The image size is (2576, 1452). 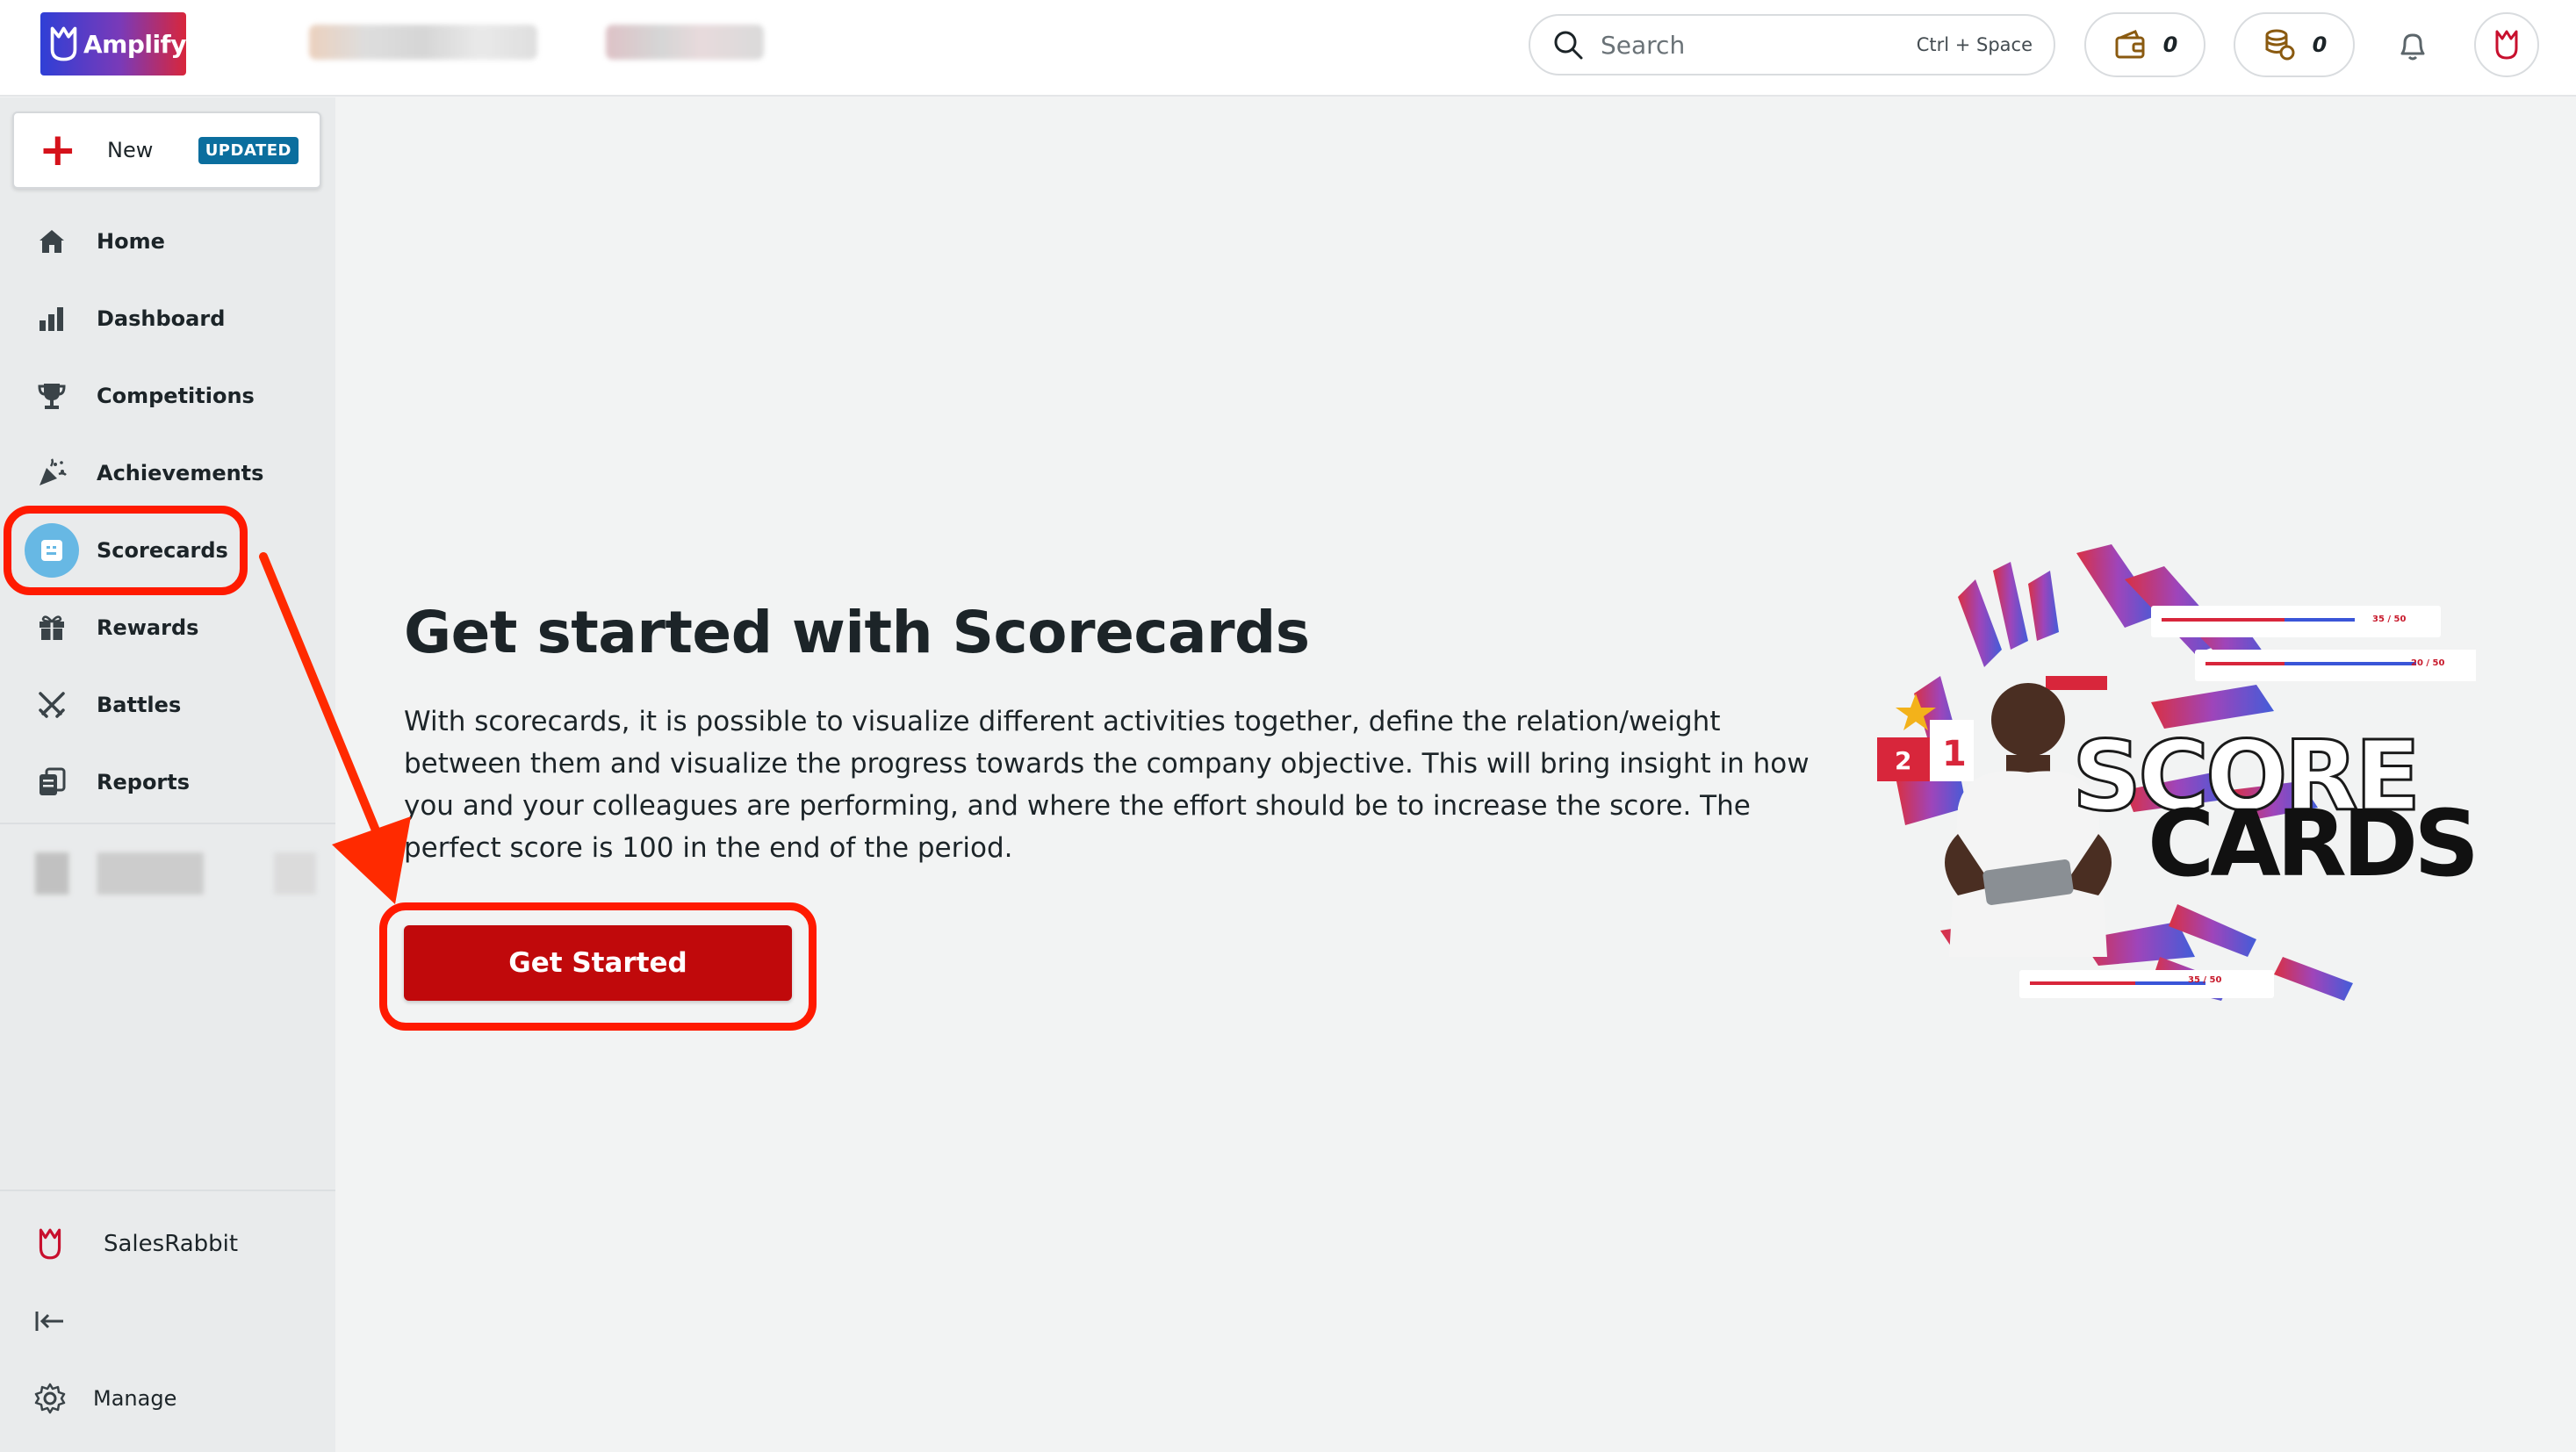 I want to click on avatar, so click(x=2506, y=44).